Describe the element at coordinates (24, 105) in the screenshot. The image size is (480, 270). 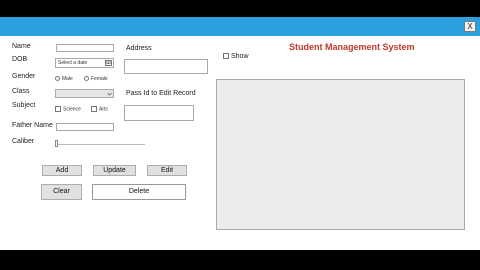
I see `subject-label: Subject` at that location.